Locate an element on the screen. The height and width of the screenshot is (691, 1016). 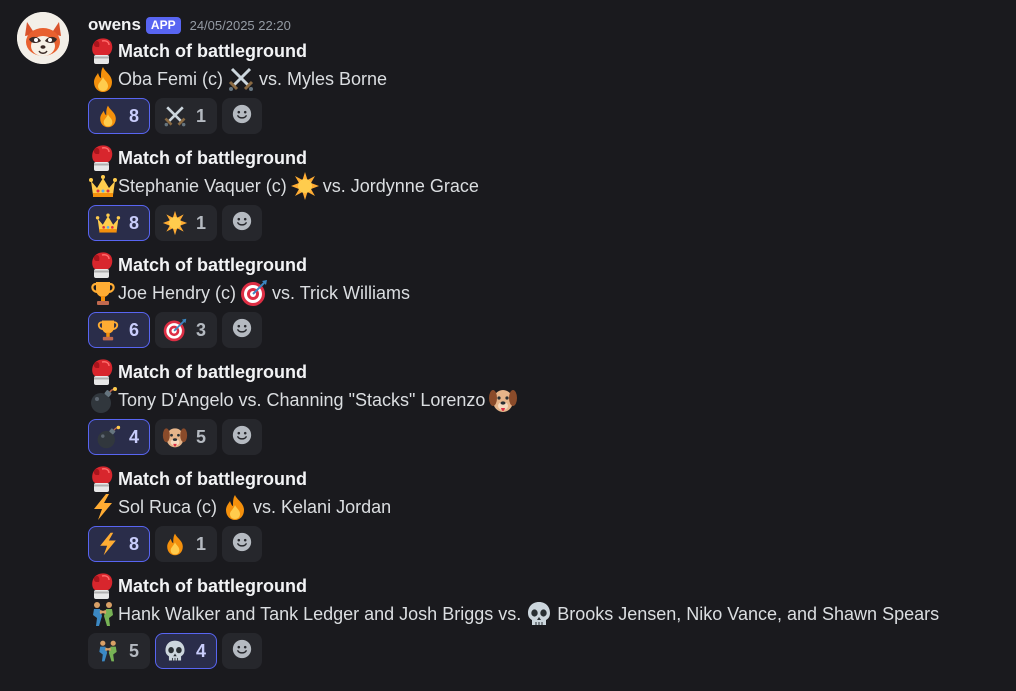
lightning-icon is located at coordinates (108, 544).